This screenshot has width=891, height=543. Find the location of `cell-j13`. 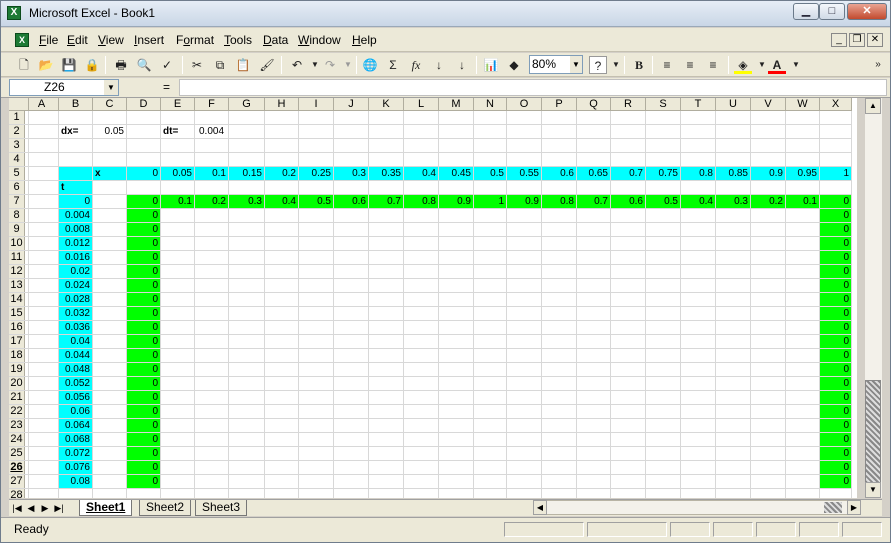

cell-j13 is located at coordinates (351, 286).